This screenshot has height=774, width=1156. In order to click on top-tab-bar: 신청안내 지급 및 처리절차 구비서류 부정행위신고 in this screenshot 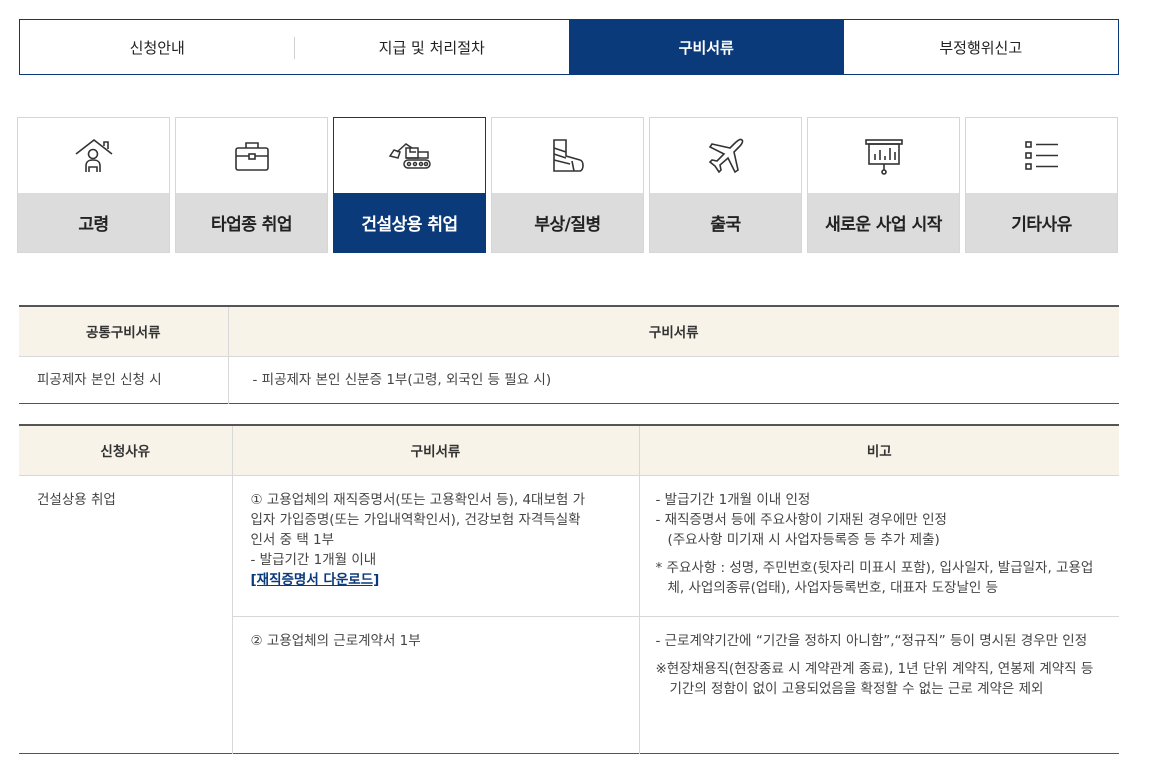, I will do `click(569, 47)`.